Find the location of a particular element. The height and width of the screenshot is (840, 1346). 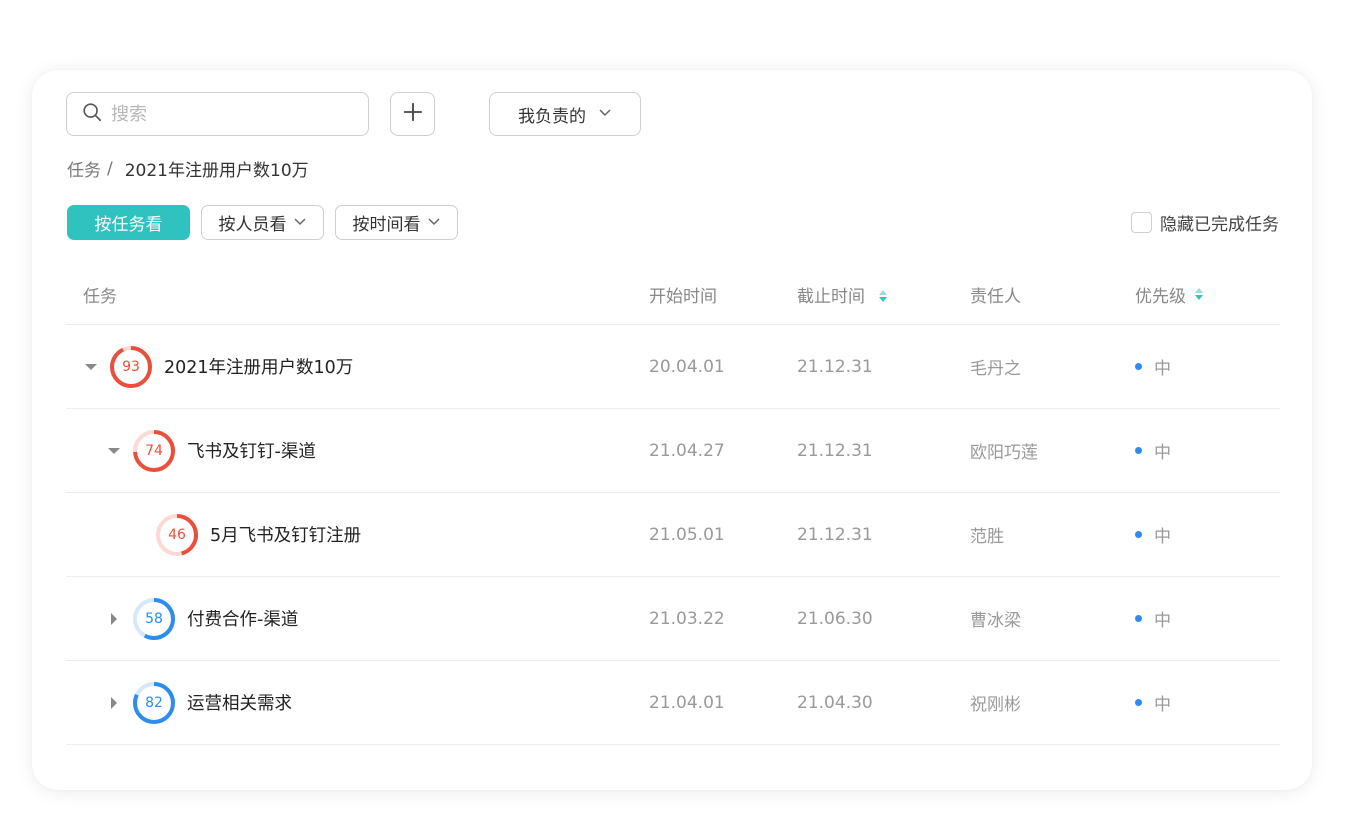

table-row: 93 2021年注册用户数10万 20.04.01 21.12.31 毛丹之 中 is located at coordinates (673, 367).